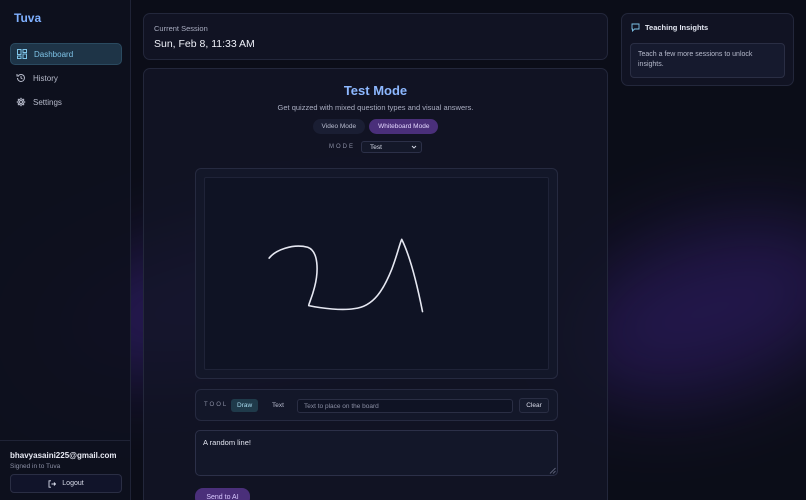 The height and width of the screenshot is (500, 806). I want to click on text-tool-button: Text, so click(278, 405).